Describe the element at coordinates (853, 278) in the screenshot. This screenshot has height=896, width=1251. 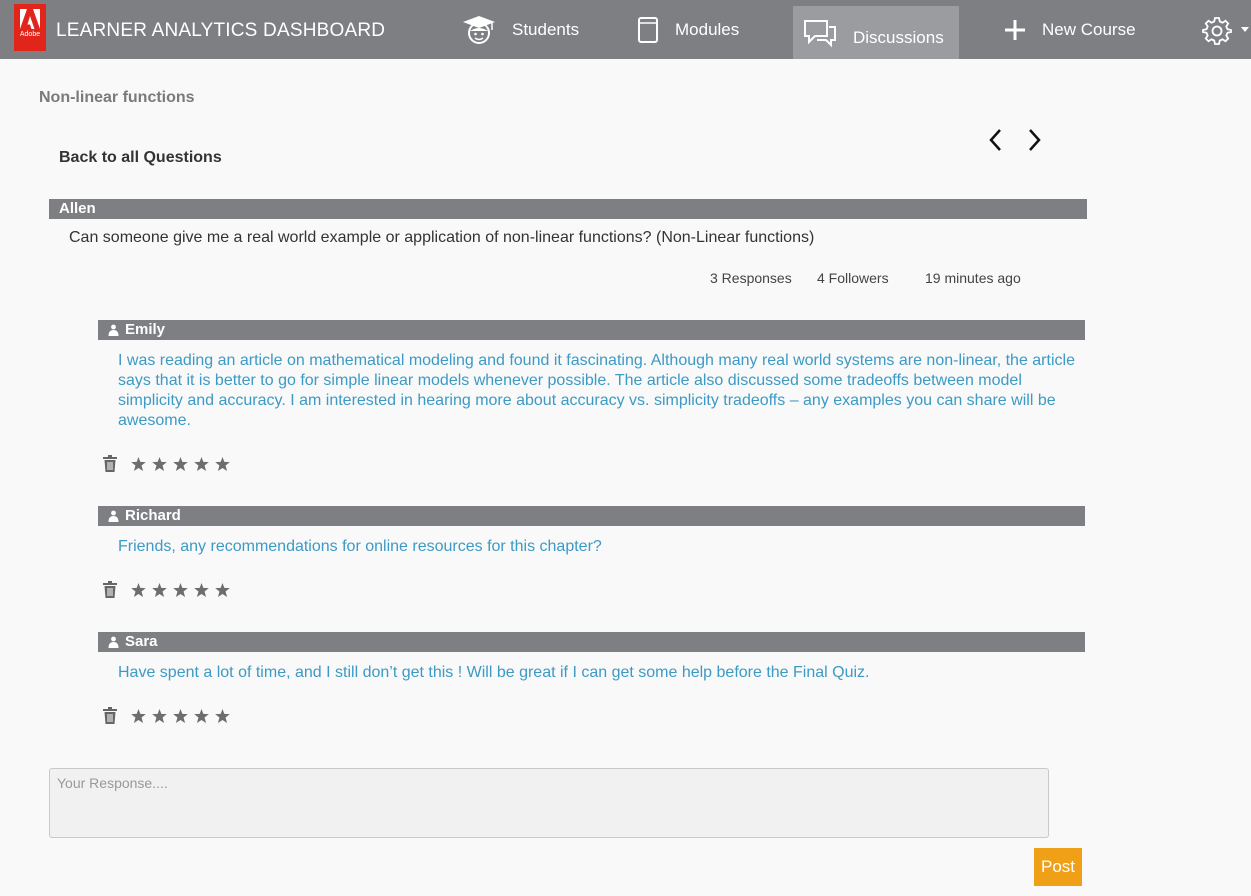
I see `followers-count: 4 Followers` at that location.